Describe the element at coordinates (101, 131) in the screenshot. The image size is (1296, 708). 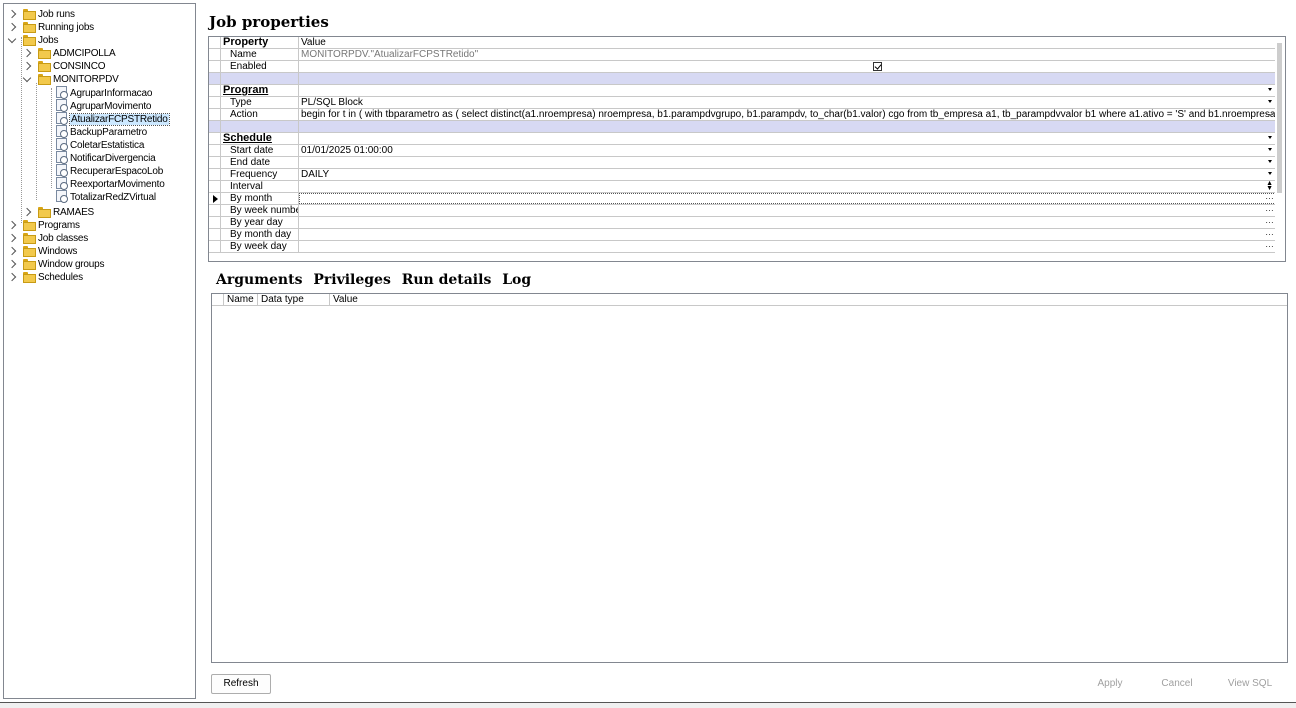
I see `tree-item-job: BackupParametro` at that location.